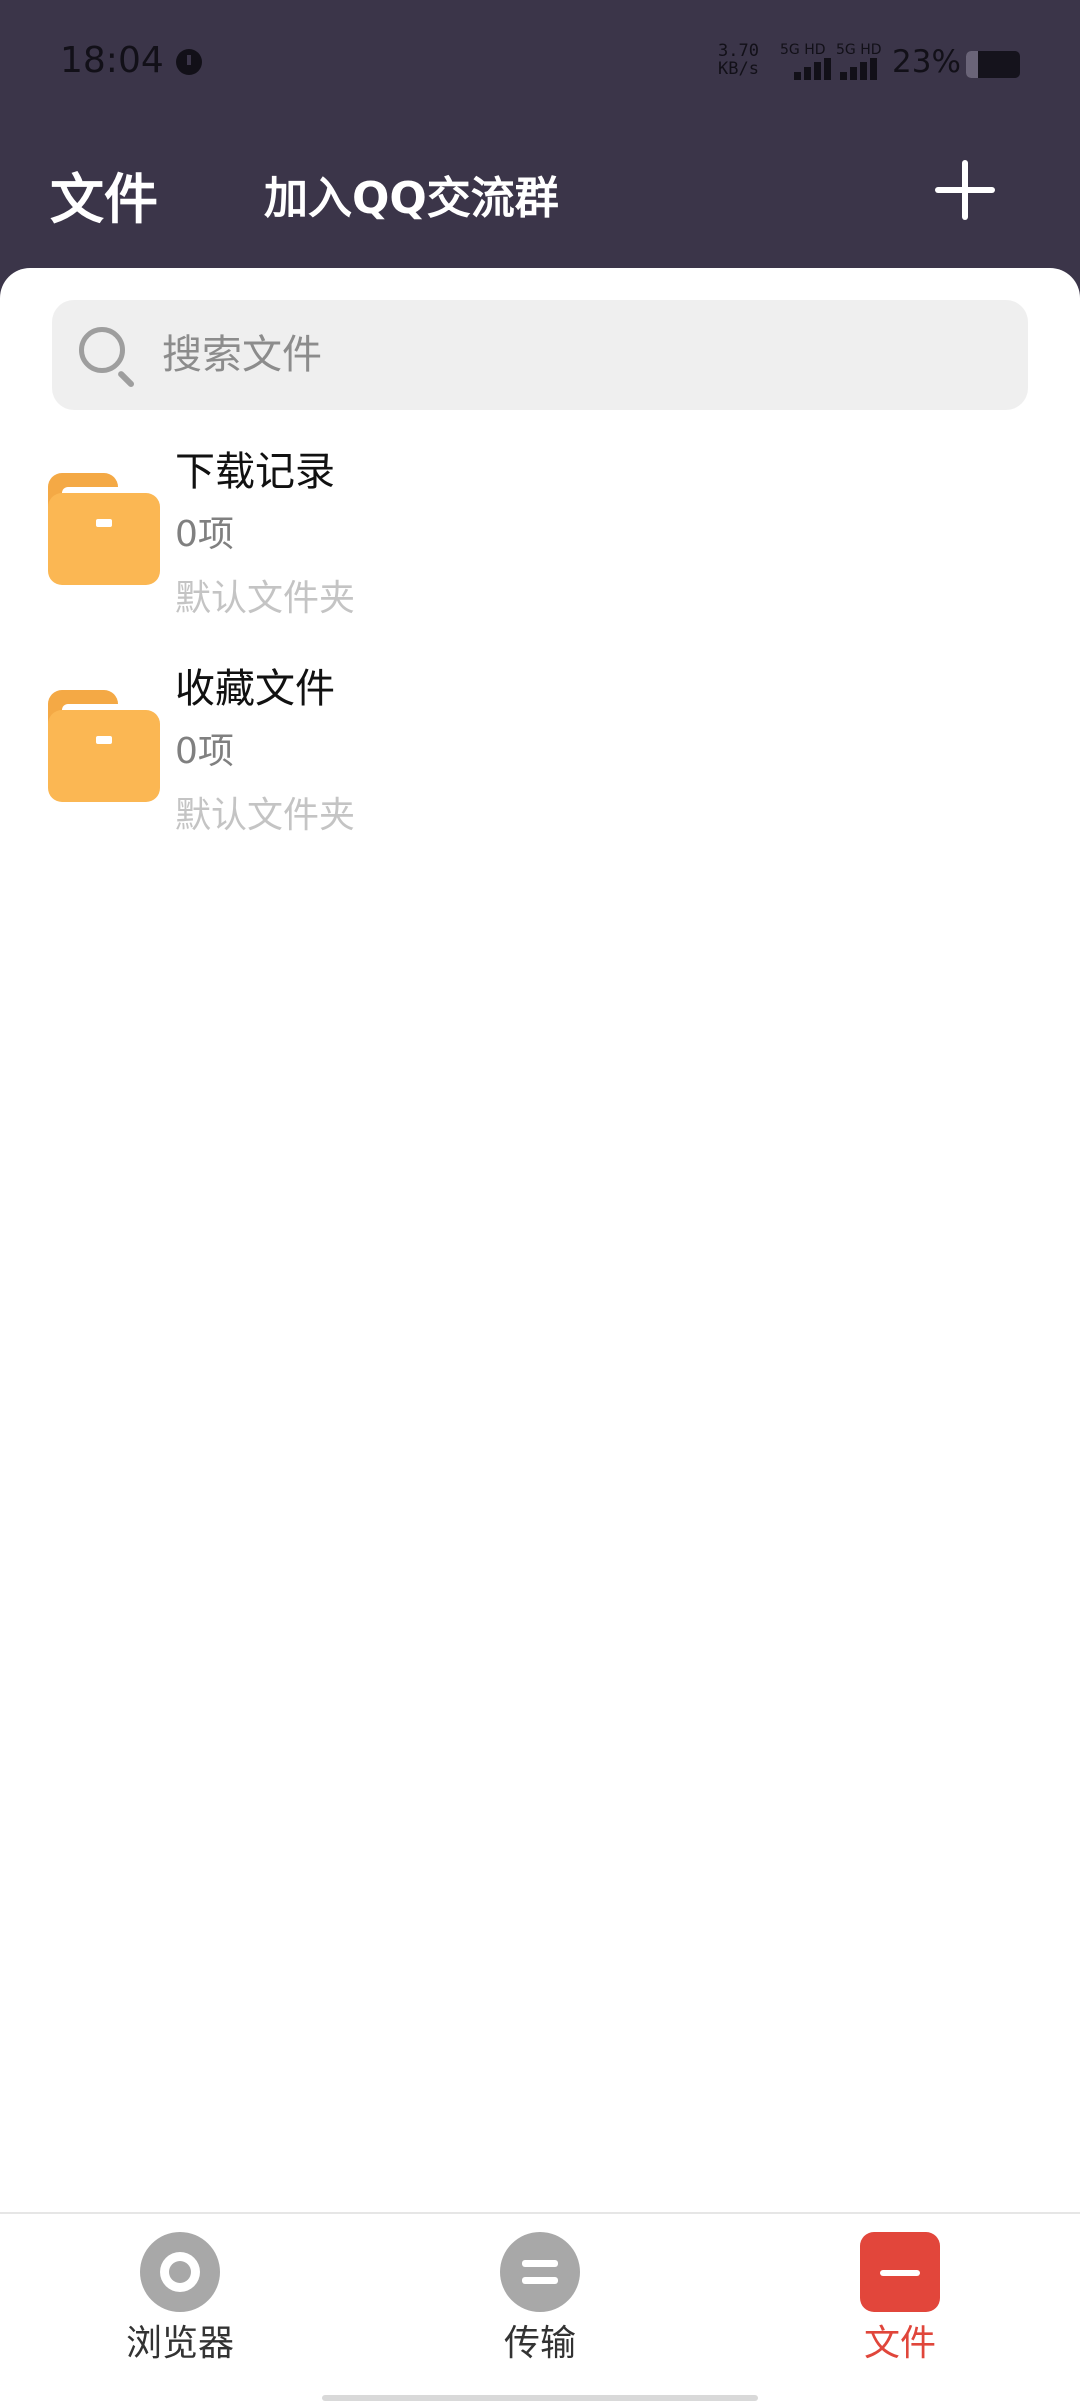 Image resolution: width=1080 pixels, height=2408 pixels. Describe the element at coordinates (539, 2343) in the screenshot. I see `nav-label-transfer: 传输` at that location.